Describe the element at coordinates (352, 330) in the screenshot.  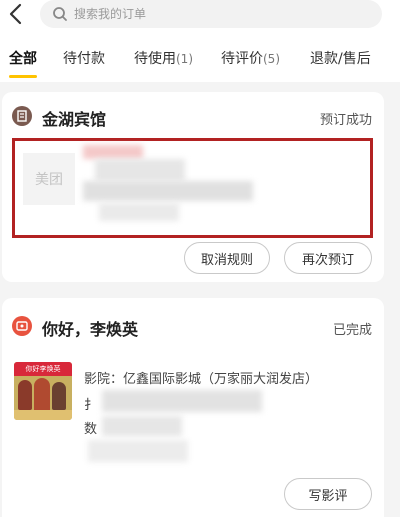
I see `order-status: 已完成` at that location.